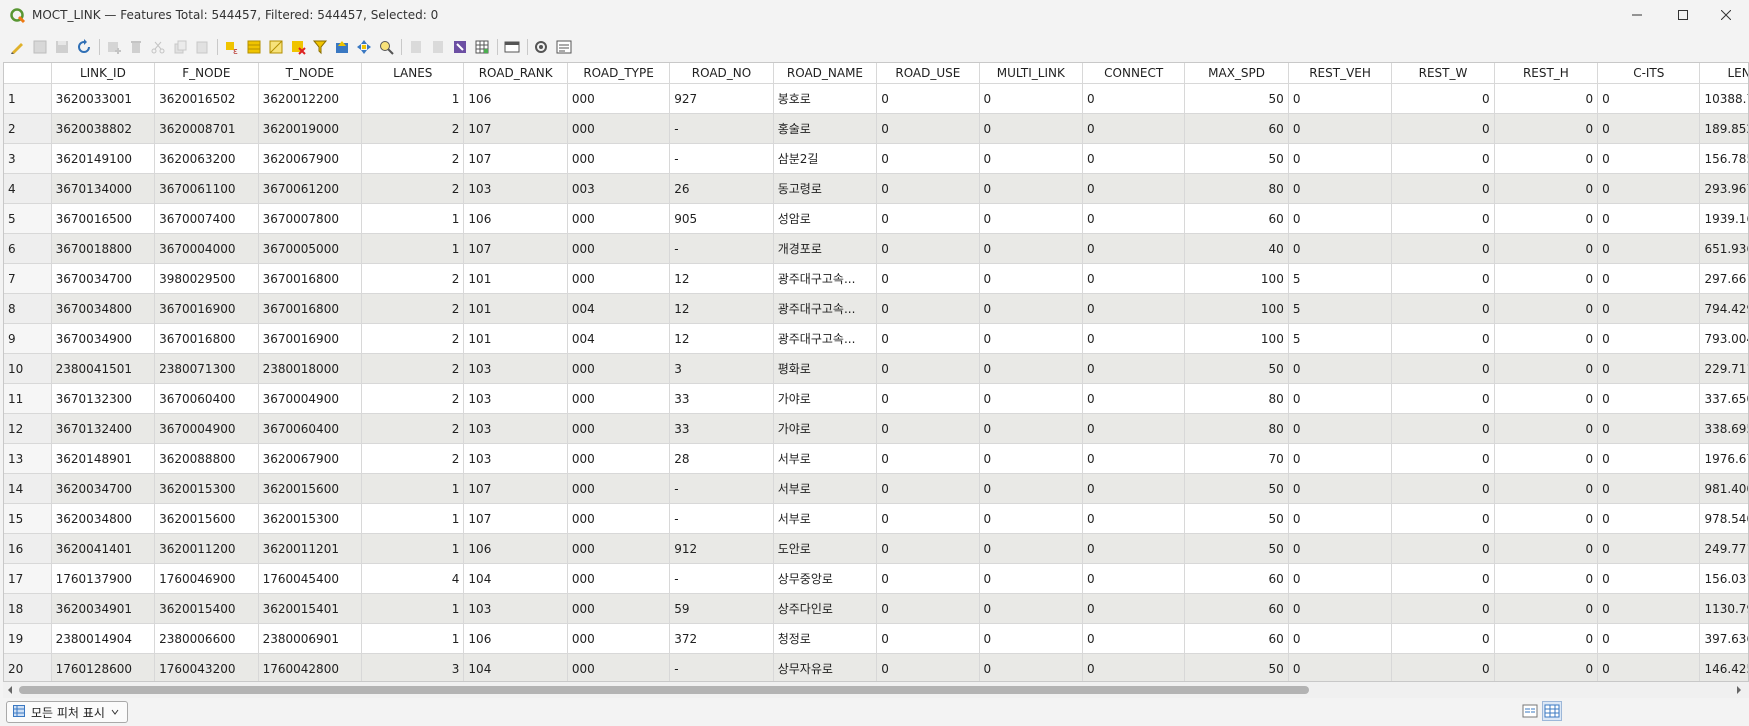 This screenshot has width=1749, height=726. Describe the element at coordinates (825, 128) in the screenshot. I see `table-cell: 홍술로` at that location.